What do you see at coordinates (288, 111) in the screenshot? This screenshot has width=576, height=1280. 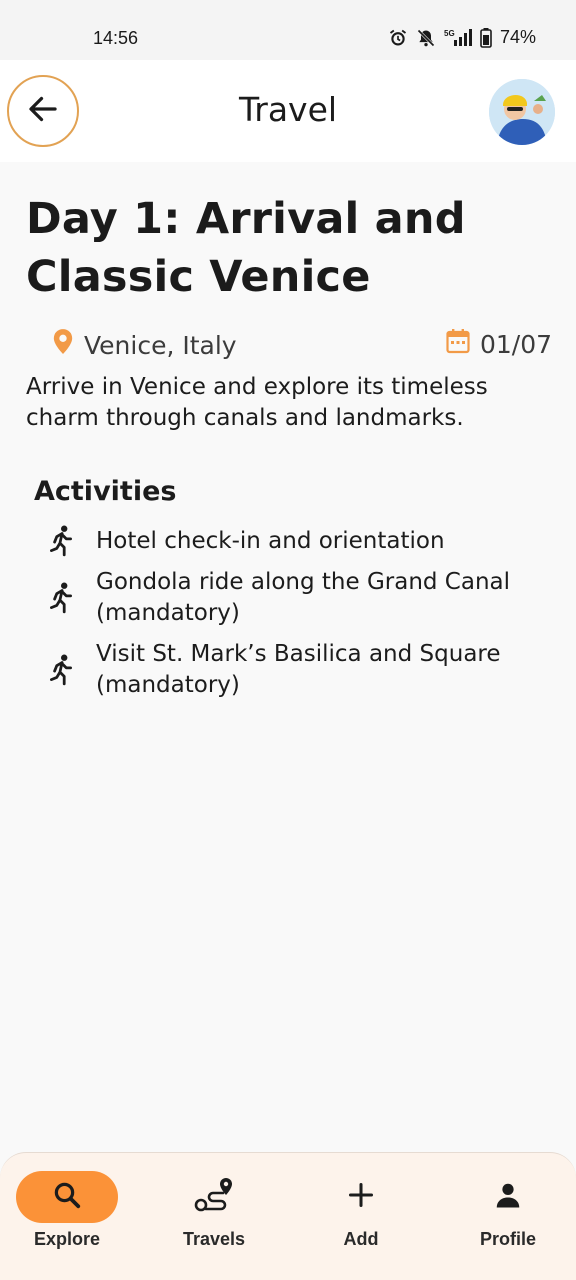 I see `app-header: Travel` at bounding box center [288, 111].